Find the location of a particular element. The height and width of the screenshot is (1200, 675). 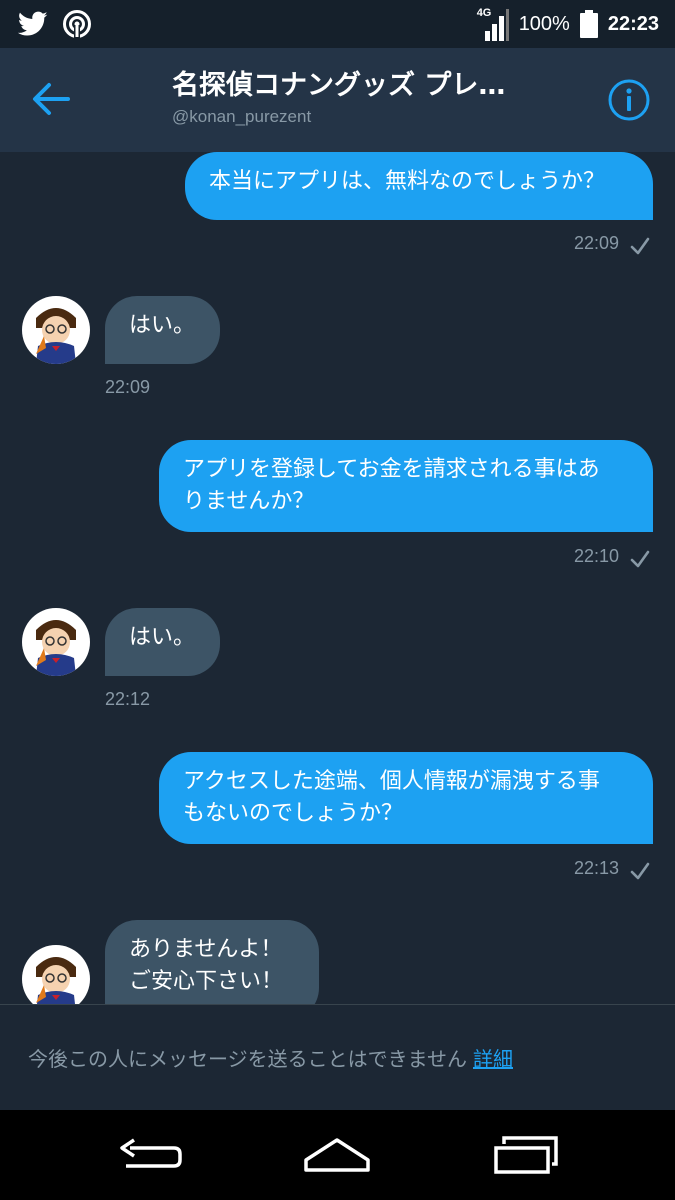

recents-nav-icon is located at coordinates (526, 1155).